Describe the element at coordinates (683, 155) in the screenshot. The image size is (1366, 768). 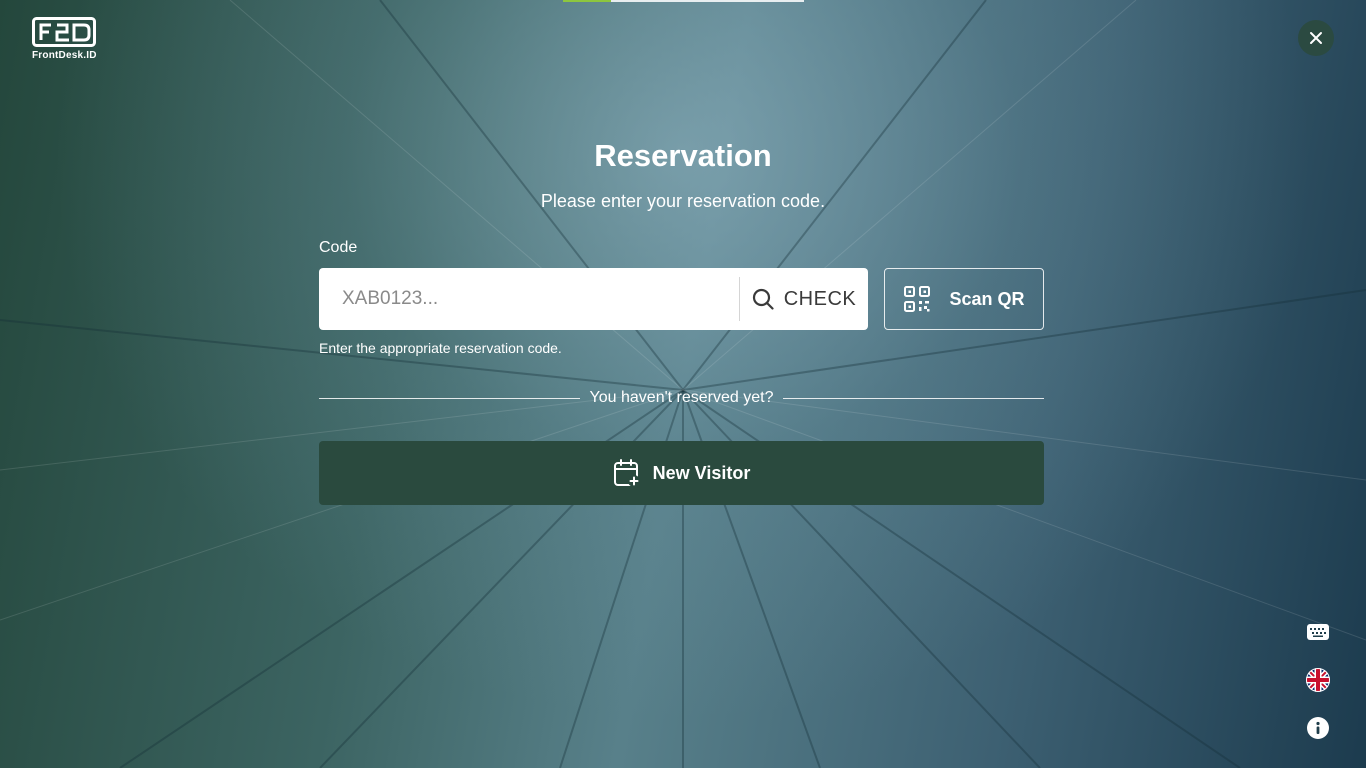
I see `page-title: Reservation` at that location.